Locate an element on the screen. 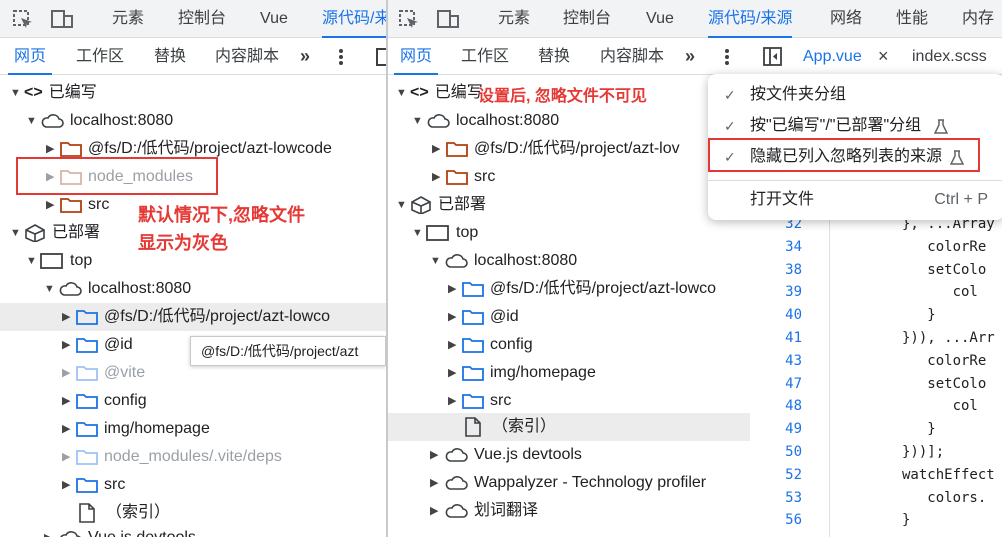 Image resolution: width=1002 pixels, height=537 pixels. tab-sources: 源代码/来源 is located at coordinates (750, 19).